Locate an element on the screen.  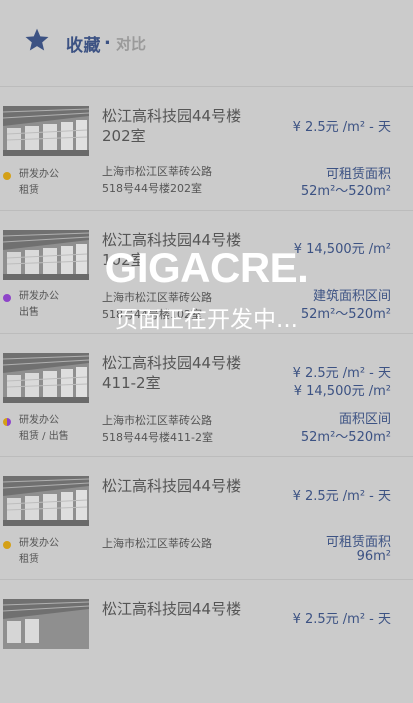
property-name: 松江高科技园44号楼411-2室 is located at coordinates (172, 373).